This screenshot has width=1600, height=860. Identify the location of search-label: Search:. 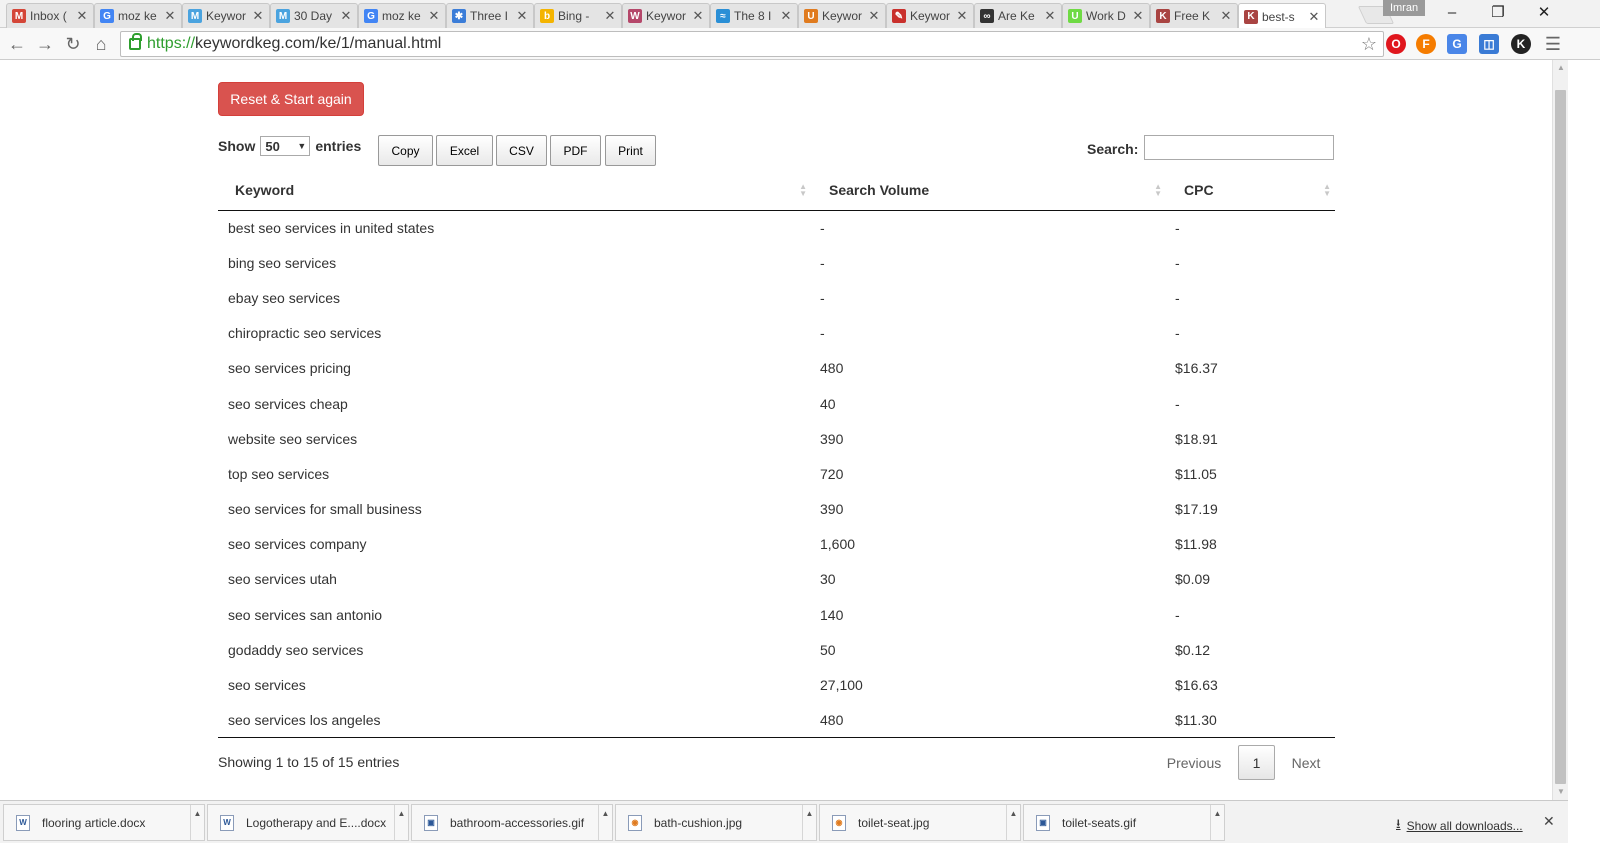
(1113, 149).